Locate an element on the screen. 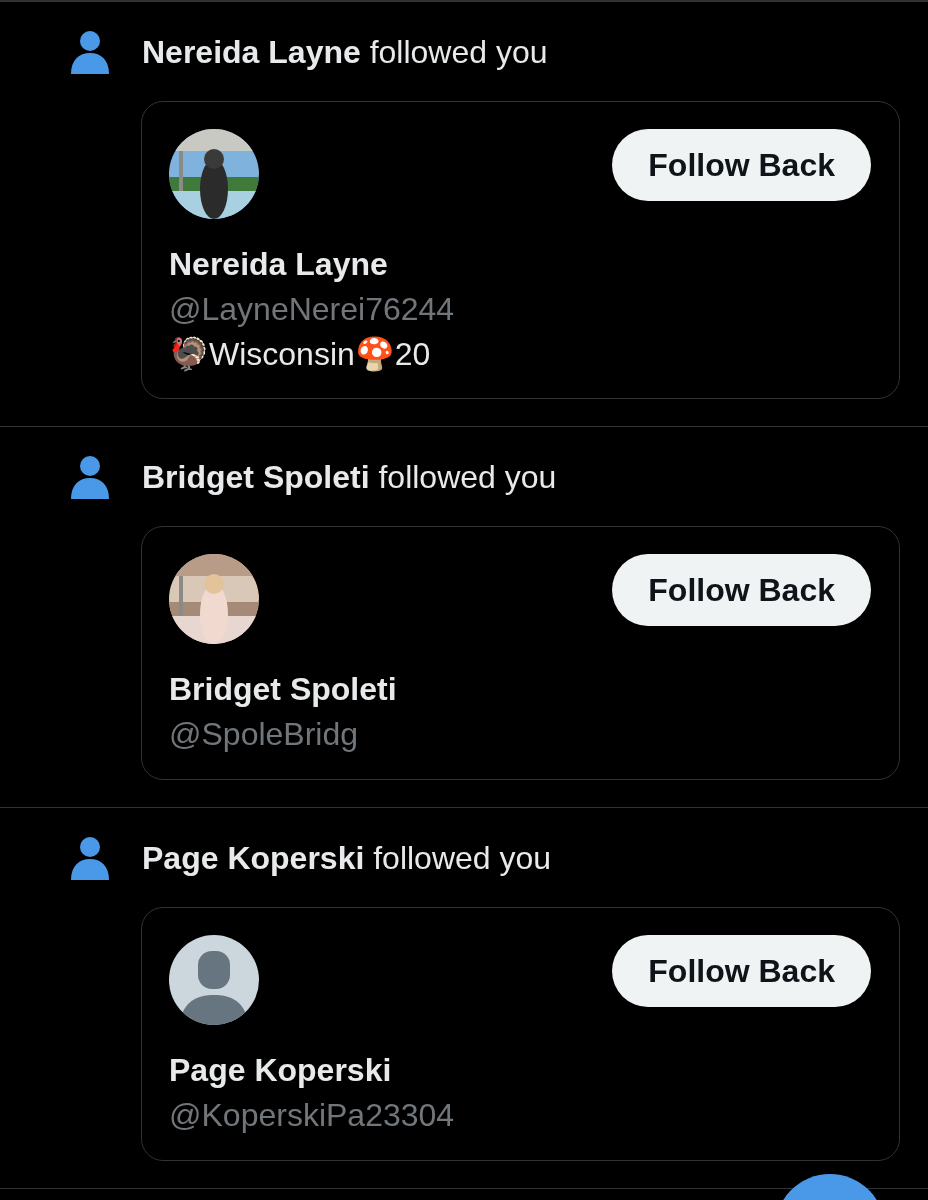  user-handle: @LayneNerei76244 is located at coordinates (312, 309).